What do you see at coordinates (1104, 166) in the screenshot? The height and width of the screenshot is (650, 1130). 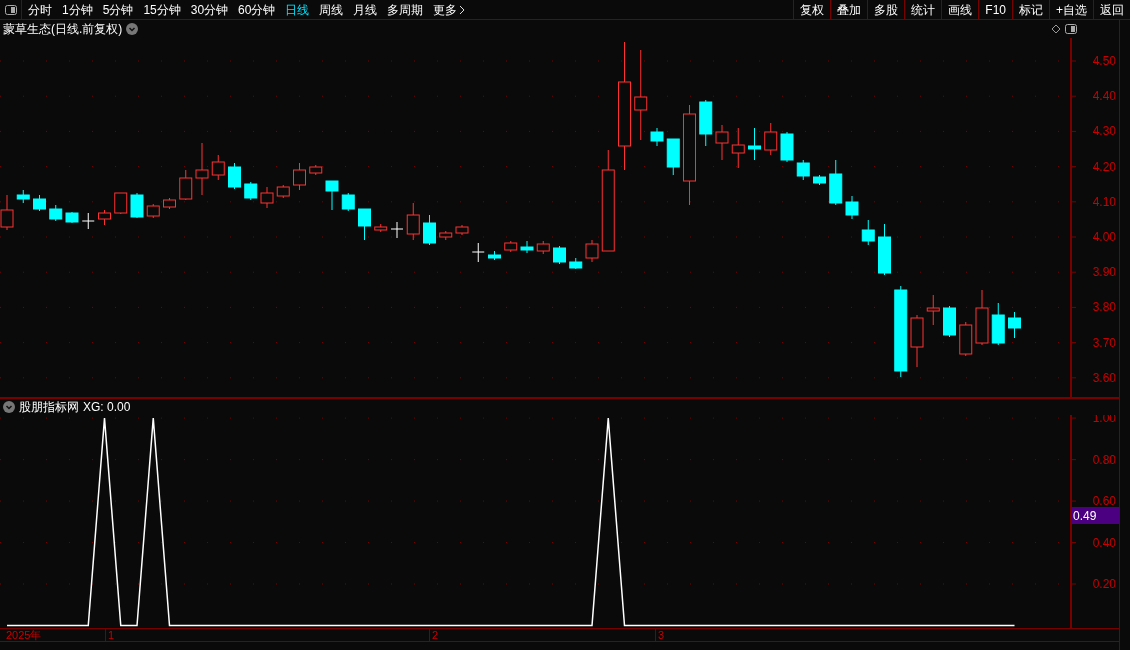 I see `price-axis-label: 4.20` at bounding box center [1104, 166].